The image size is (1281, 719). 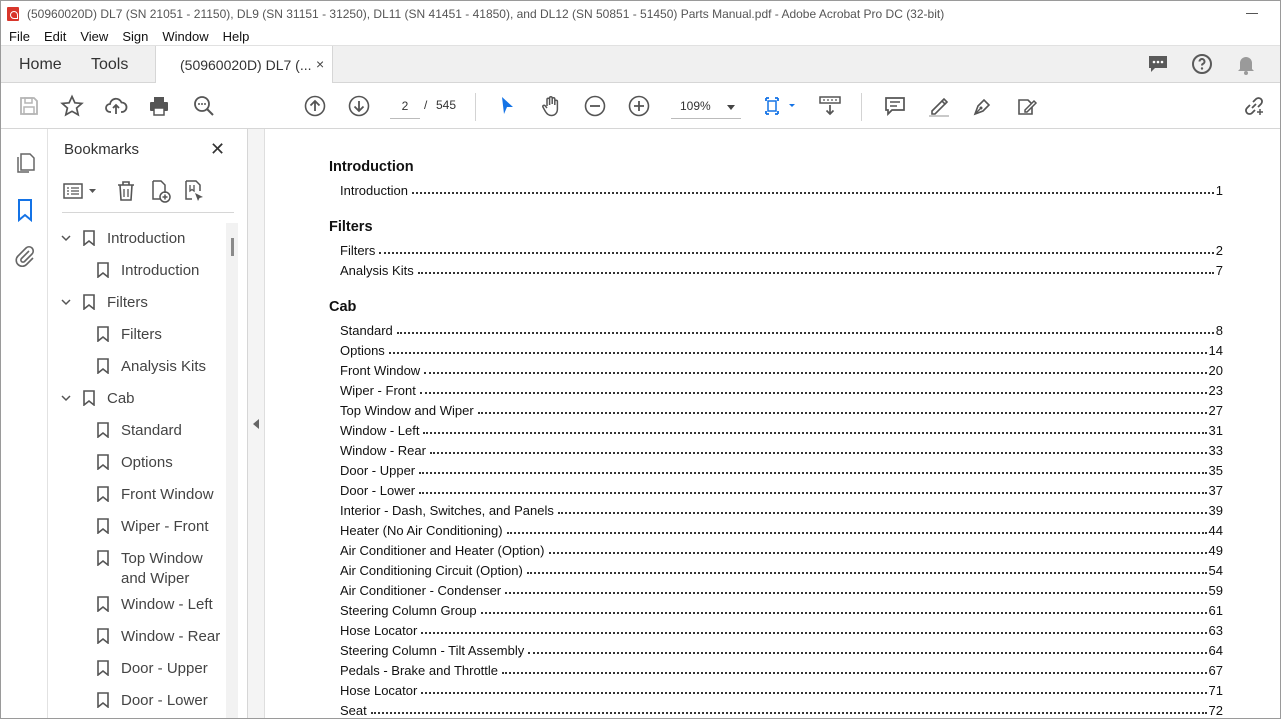 What do you see at coordinates (939, 106) in the screenshot?
I see `highlight-pen-icon` at bounding box center [939, 106].